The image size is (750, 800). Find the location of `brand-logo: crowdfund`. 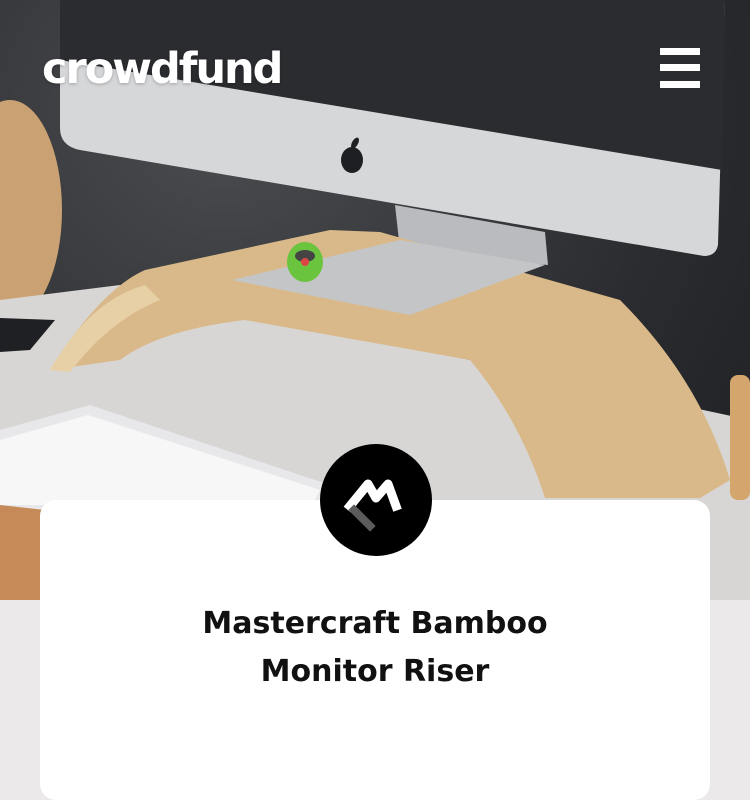

brand-logo: crowdfund is located at coordinates (162, 69).